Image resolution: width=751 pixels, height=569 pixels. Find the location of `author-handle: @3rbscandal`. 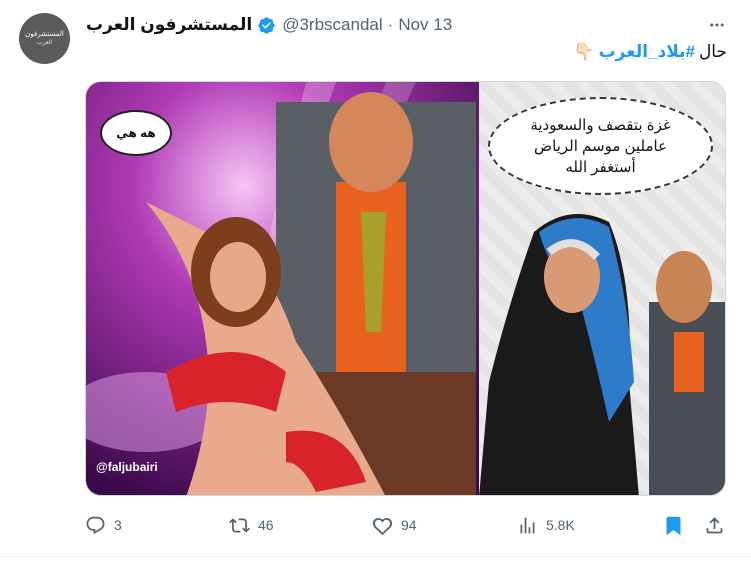

author-handle: @3rbscandal is located at coordinates (332, 25).